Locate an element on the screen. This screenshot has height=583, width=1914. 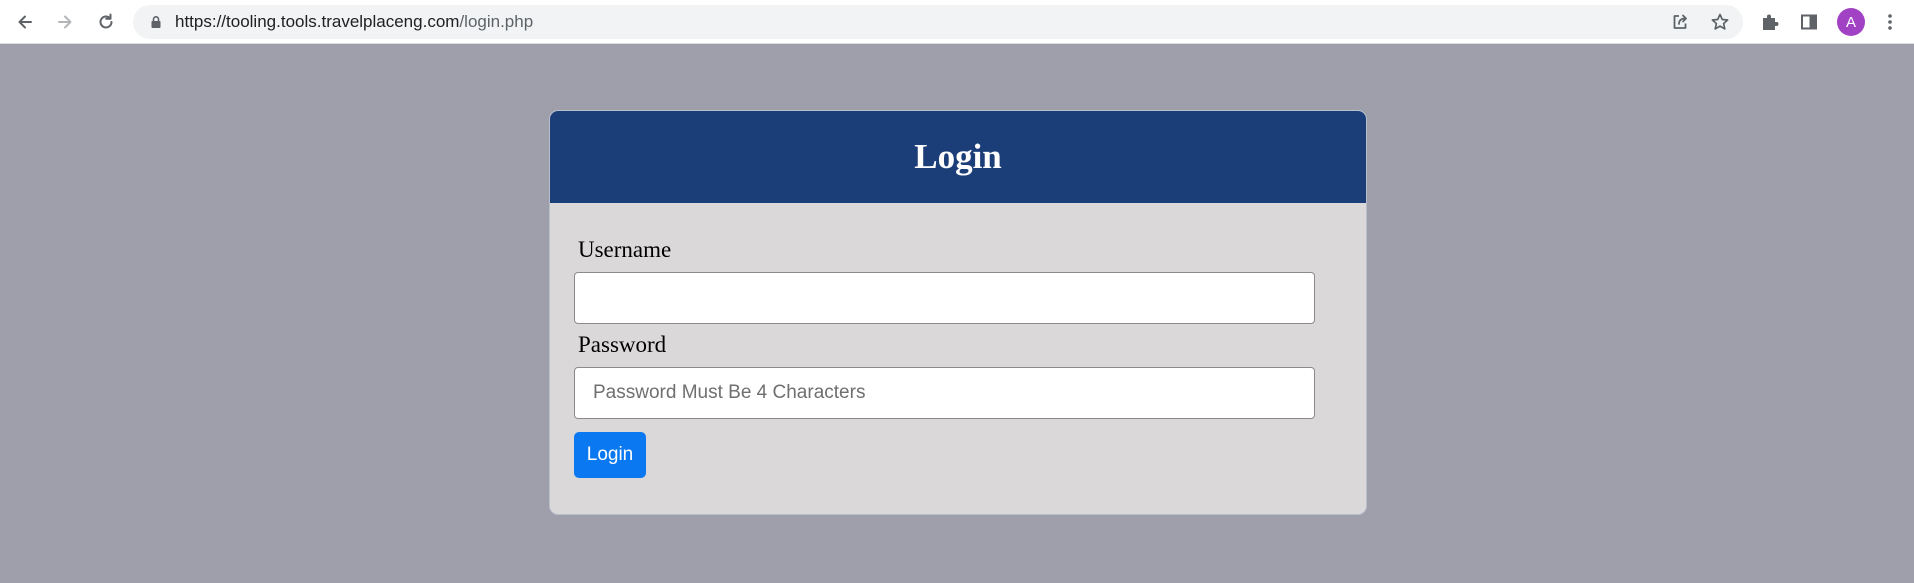
login-title: Login is located at coordinates (958, 156).